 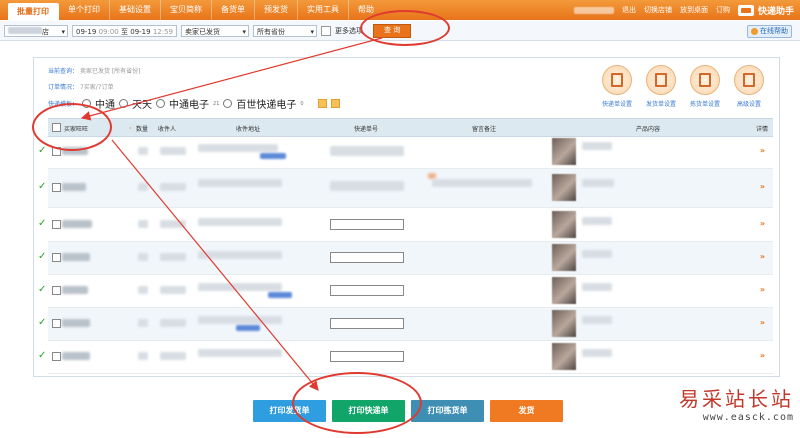 What do you see at coordinates (110, 71) in the screenshot?
I see `current-query-value: 卖家已发货 [所有省份]` at bounding box center [110, 71].